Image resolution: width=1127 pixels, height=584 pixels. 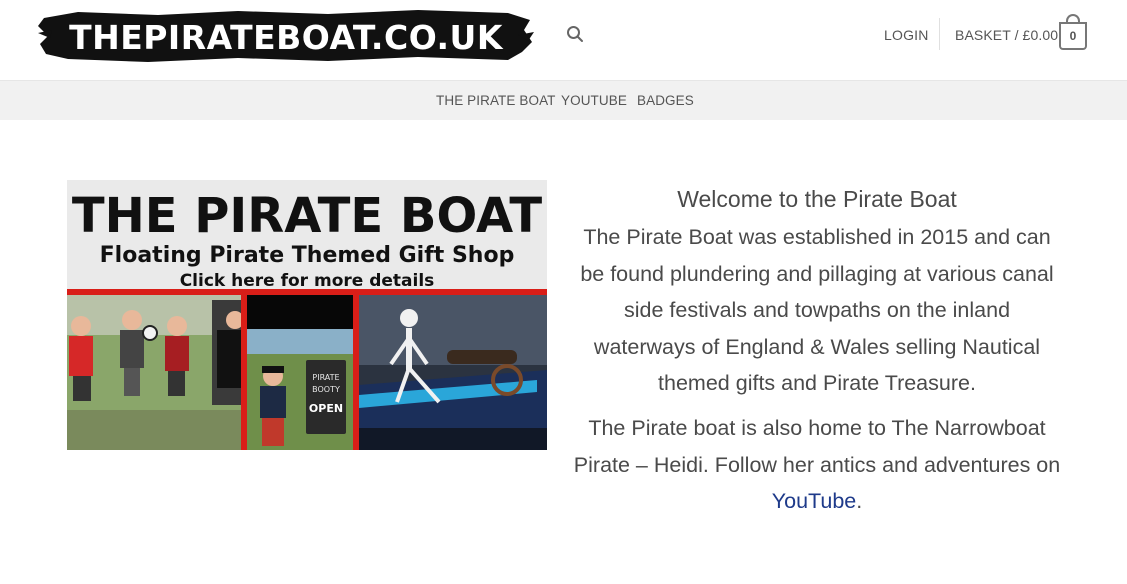 What do you see at coordinates (817, 199) in the screenshot?
I see `welcome-heading: Welcome to the Pirate Boat` at bounding box center [817, 199].